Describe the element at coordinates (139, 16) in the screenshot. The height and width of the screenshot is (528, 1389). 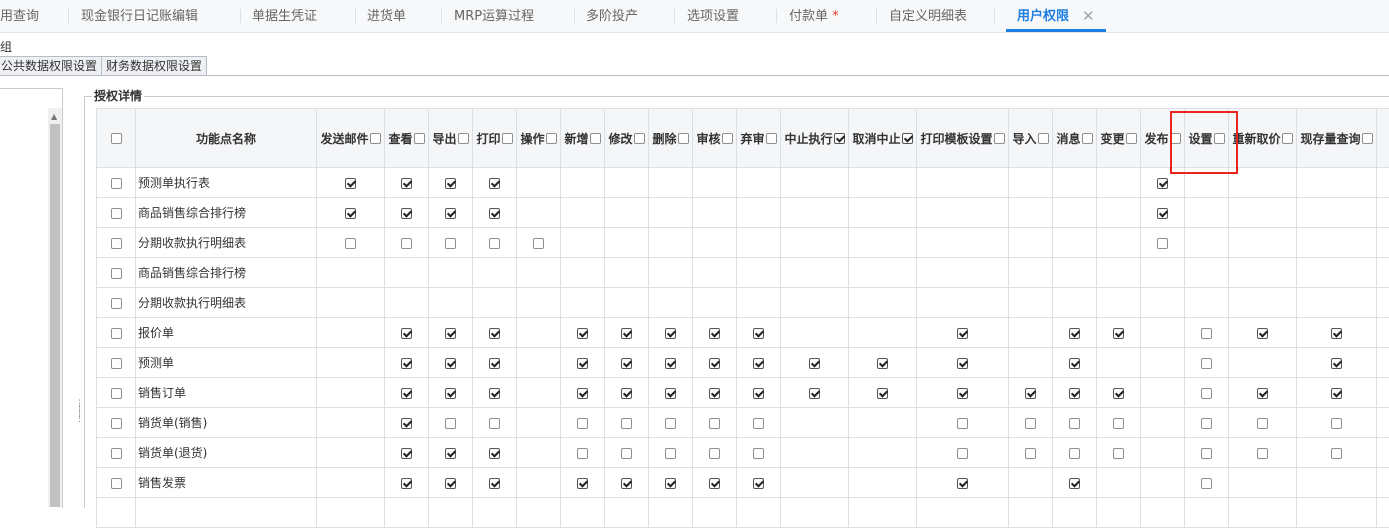
I see `tab-1: 现金银行日记账编辑` at that location.